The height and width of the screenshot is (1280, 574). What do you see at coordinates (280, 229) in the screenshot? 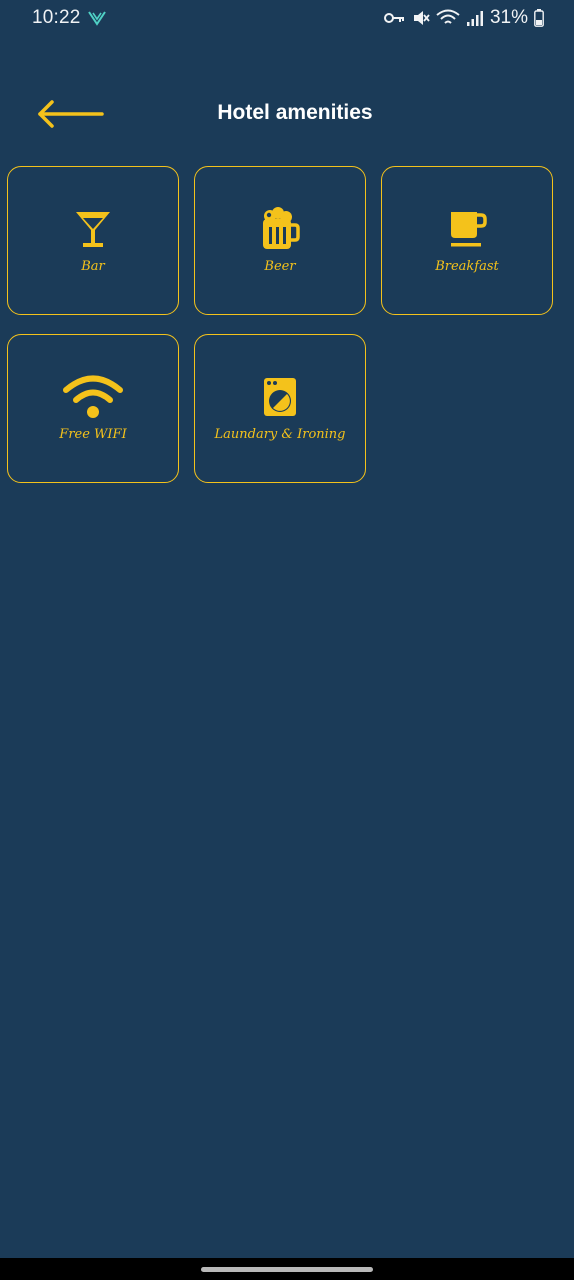
I see `beer-mug-icon` at bounding box center [280, 229].